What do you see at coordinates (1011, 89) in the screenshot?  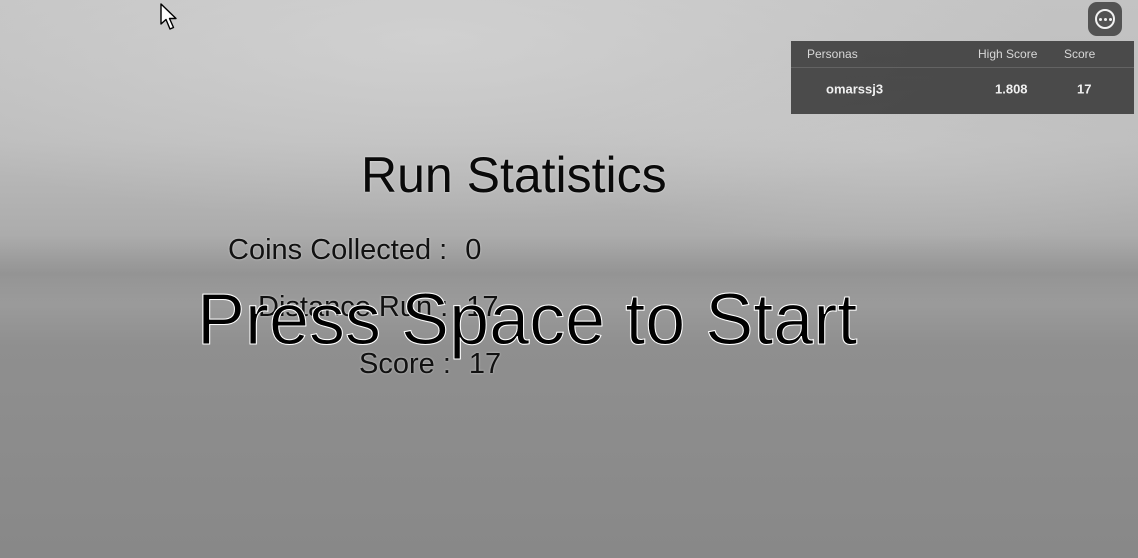 I see `player-high-score: 1.808` at bounding box center [1011, 89].